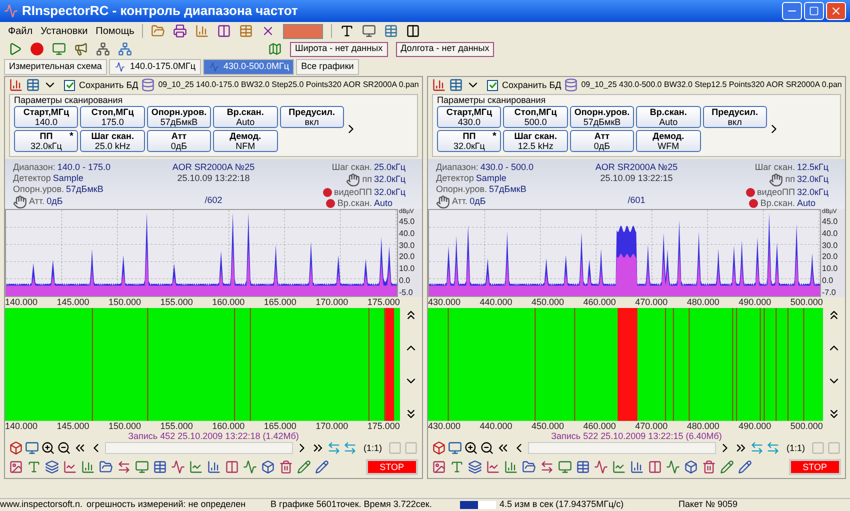 The image size is (850, 511). Describe the element at coordinates (245, 141) in the screenshot. I see `parameter-button: Демод. NFM` at that location.